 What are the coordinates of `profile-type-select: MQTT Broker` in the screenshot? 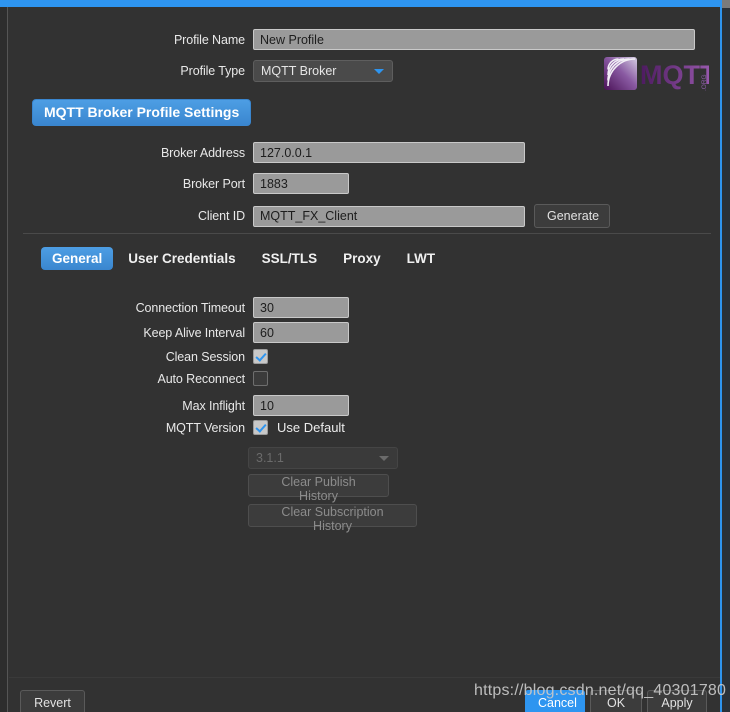 It's located at (323, 71).